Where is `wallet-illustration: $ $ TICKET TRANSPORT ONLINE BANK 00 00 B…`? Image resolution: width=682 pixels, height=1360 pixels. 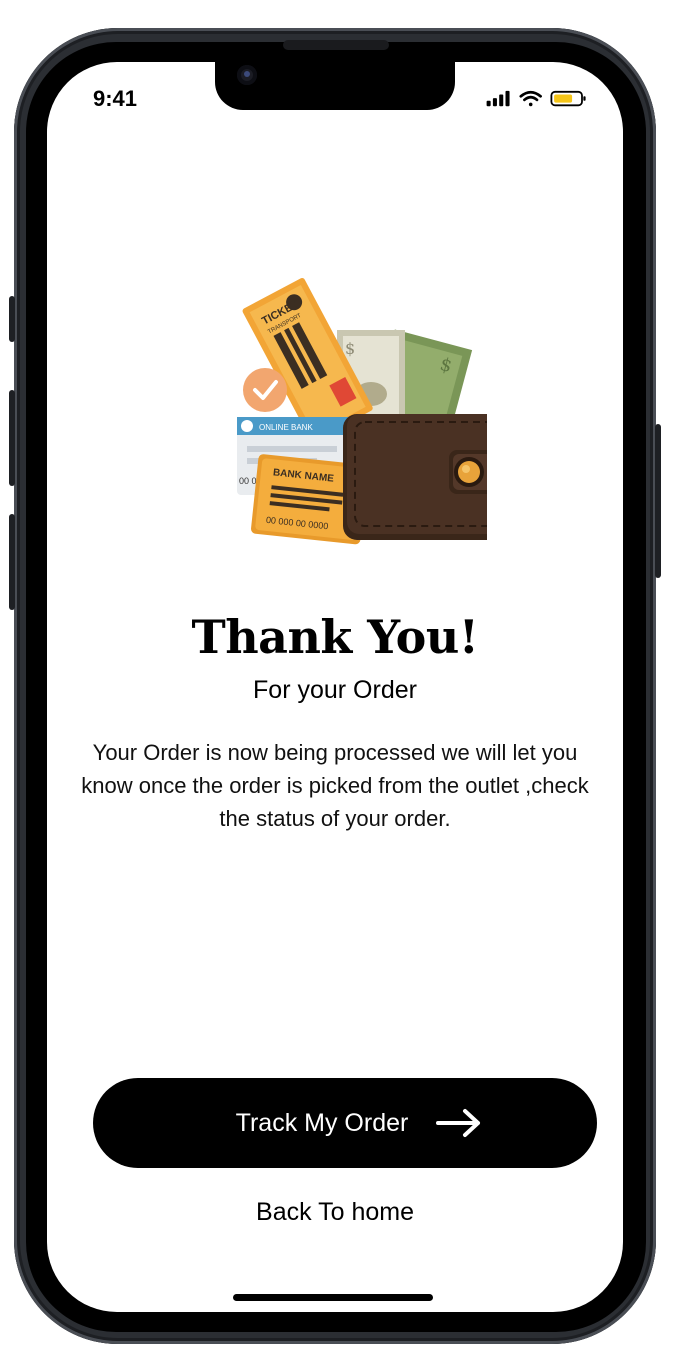
wallet-illustration: $ $ TICKET TRANSPORT ONLINE BANK 00 00 B… is located at coordinates (362, 411).